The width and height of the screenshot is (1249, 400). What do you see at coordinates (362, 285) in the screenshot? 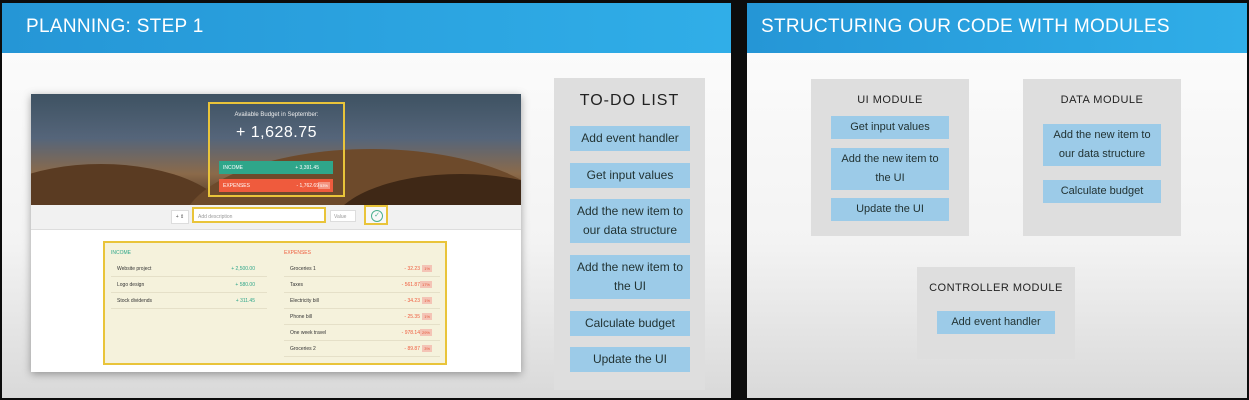
I see `expense-list-item: Taxes - 561.87 17%` at bounding box center [362, 285].